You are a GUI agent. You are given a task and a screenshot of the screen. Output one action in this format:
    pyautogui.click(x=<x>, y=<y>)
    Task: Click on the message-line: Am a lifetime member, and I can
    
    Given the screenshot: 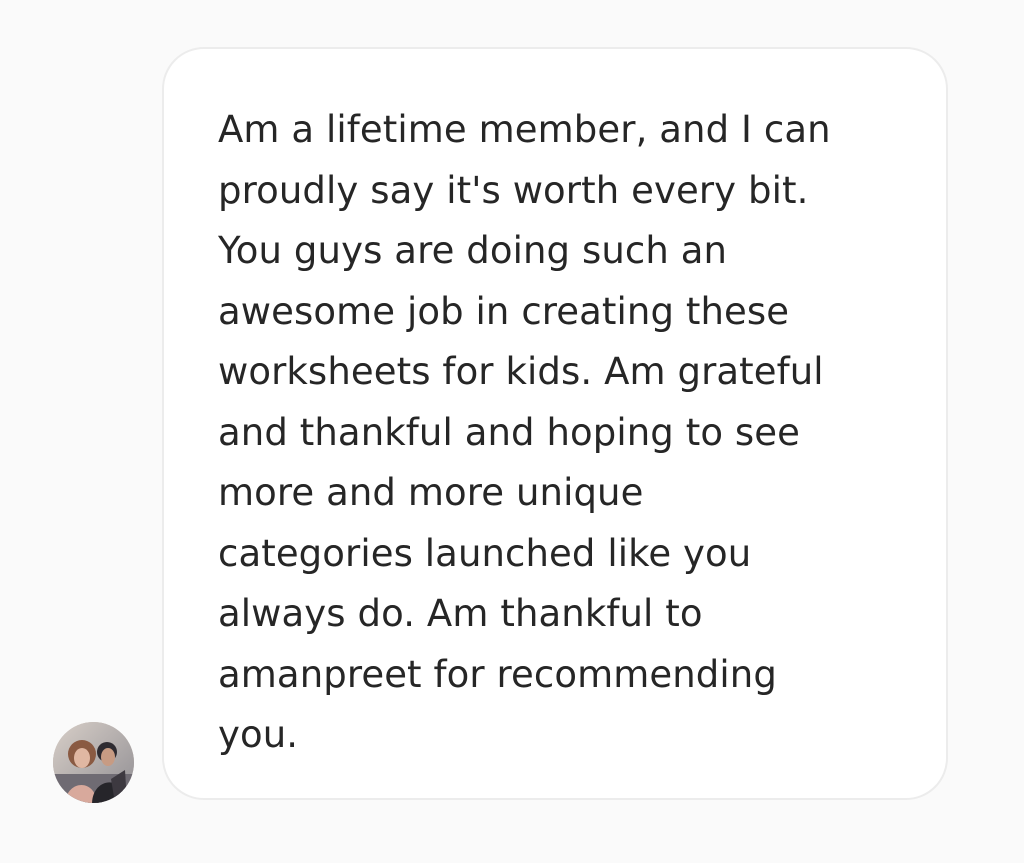 What is the action you would take?
    pyautogui.click(x=524, y=129)
    